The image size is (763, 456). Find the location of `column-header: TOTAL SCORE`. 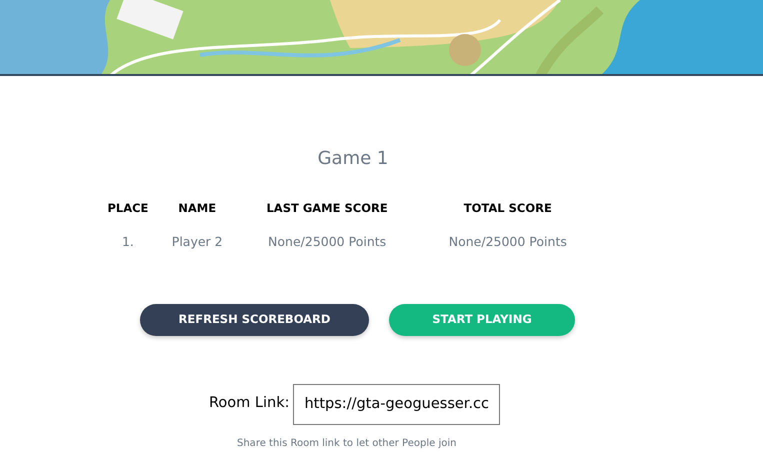

column-header: TOTAL SCORE is located at coordinates (507, 208).